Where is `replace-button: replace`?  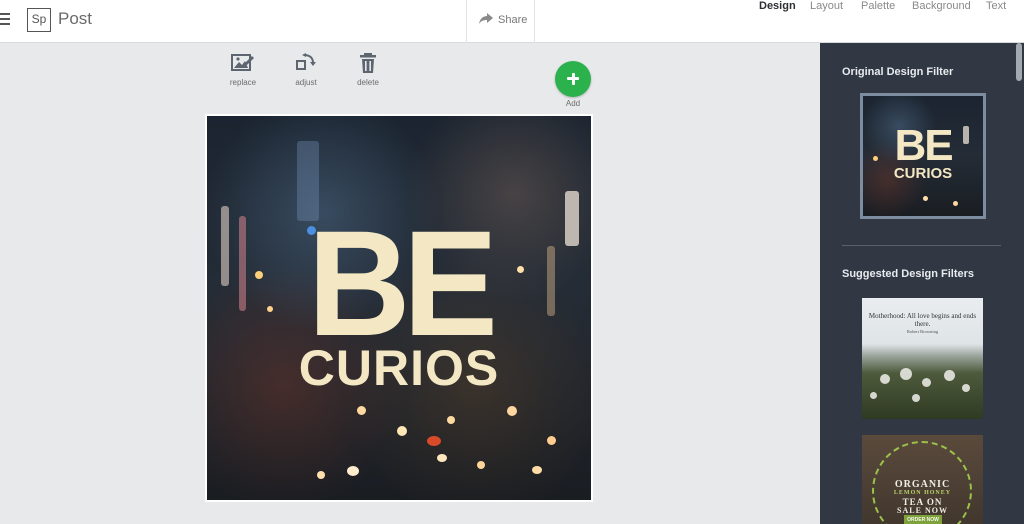 replace-button: replace is located at coordinates (243, 70).